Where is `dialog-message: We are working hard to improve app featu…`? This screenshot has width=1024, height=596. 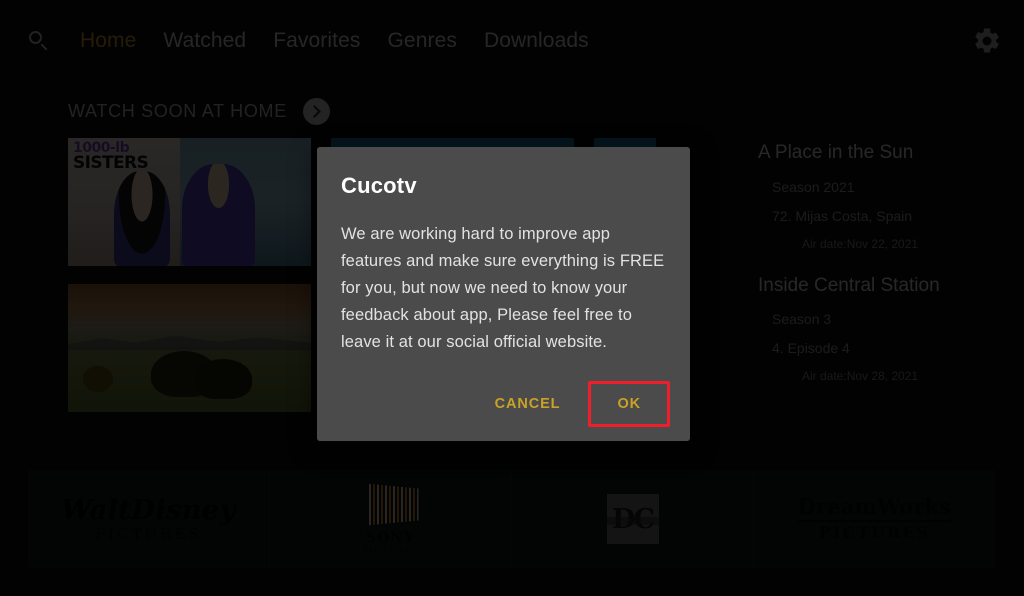 dialog-message: We are working hard to improve app featu… is located at coordinates (503, 288).